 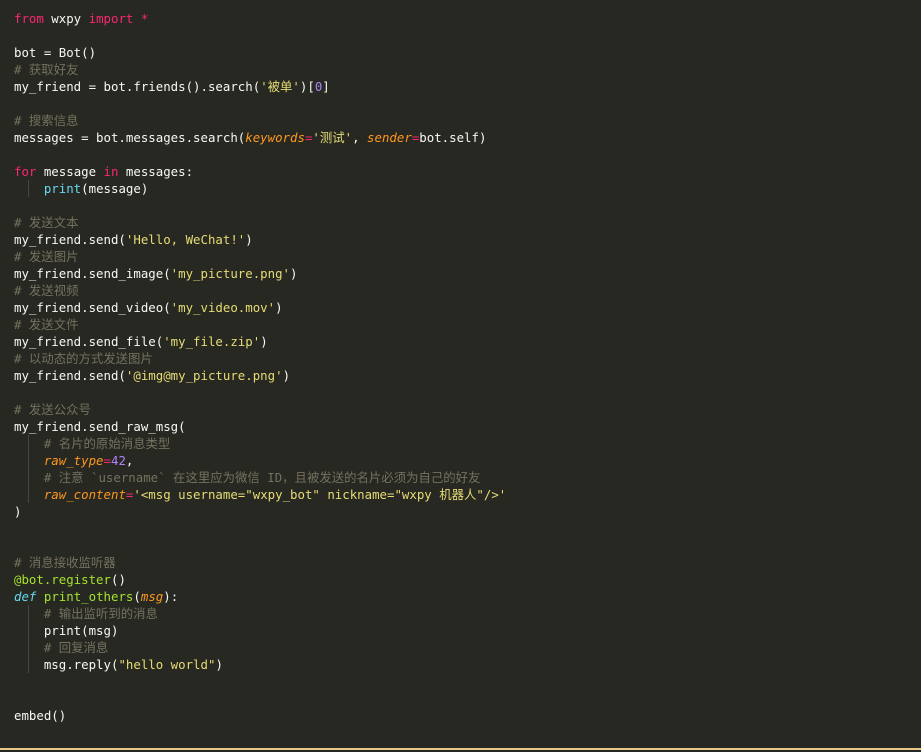 I want to click on code-line-39: msg.reply("hello world"), so click(x=260, y=664).